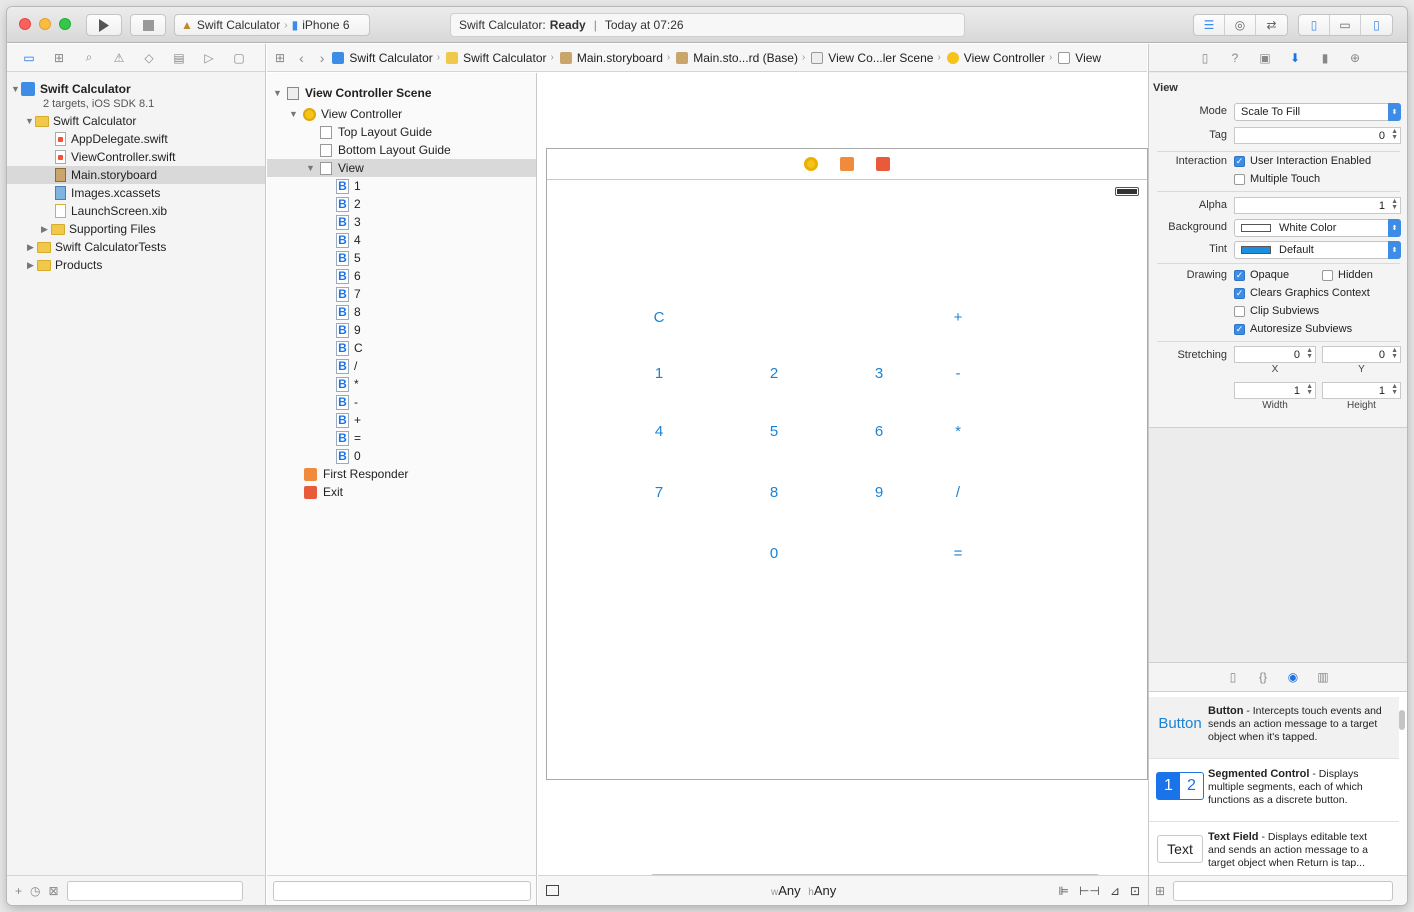 Image resolution: width=1414 pixels, height=912 pixels. Describe the element at coordinates (659, 431) in the screenshot. I see `calc-button-4: 4` at that location.